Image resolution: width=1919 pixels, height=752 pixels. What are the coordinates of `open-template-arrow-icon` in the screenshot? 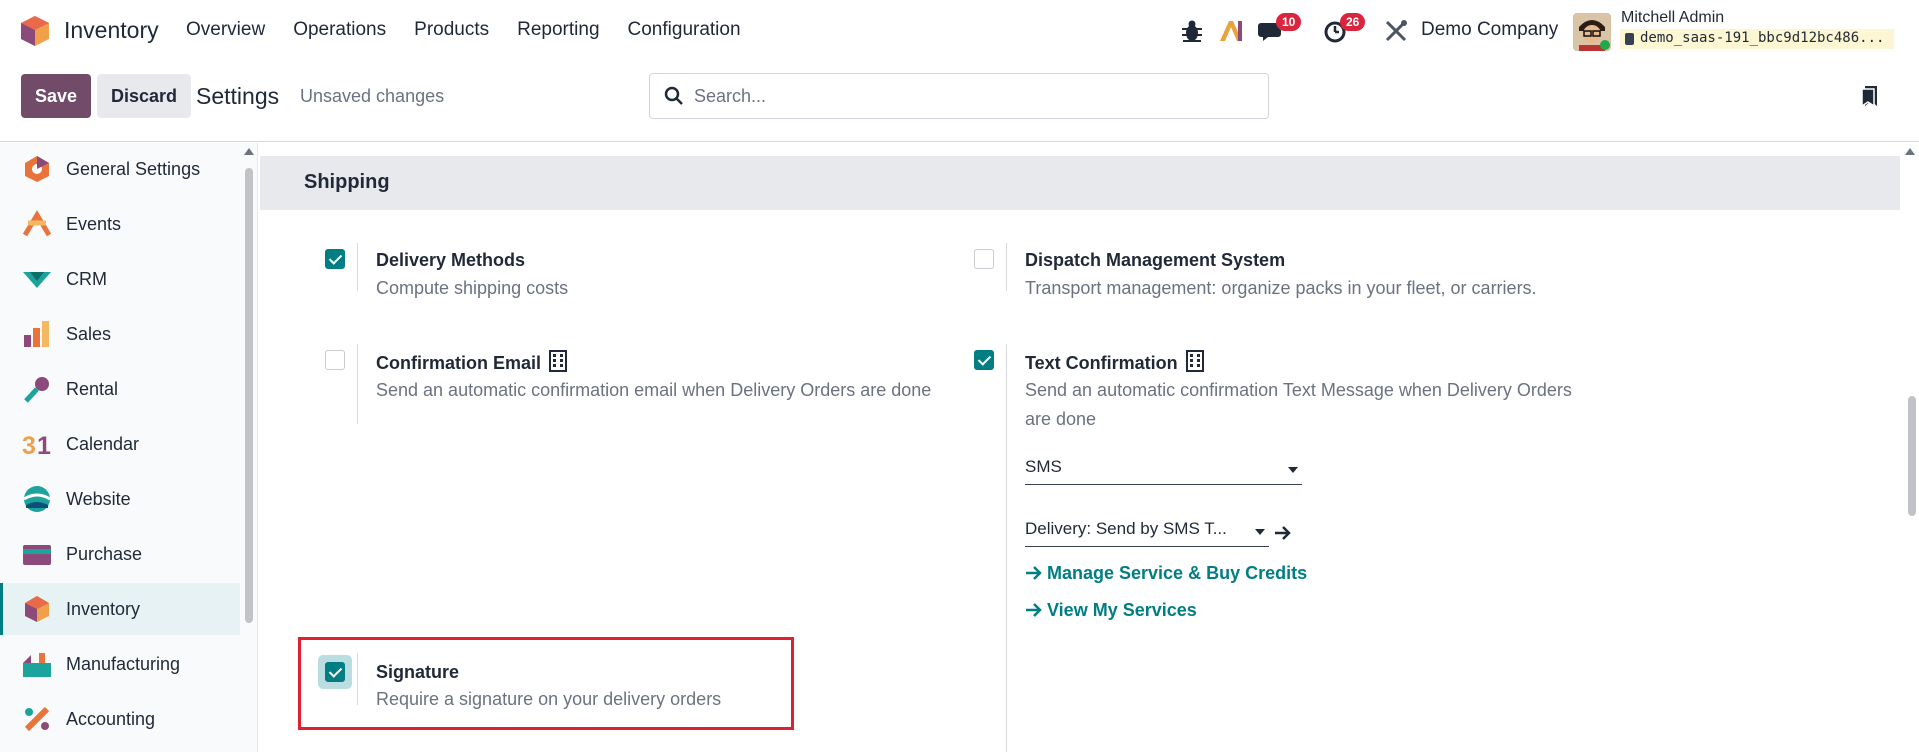 It's located at (1283, 533).